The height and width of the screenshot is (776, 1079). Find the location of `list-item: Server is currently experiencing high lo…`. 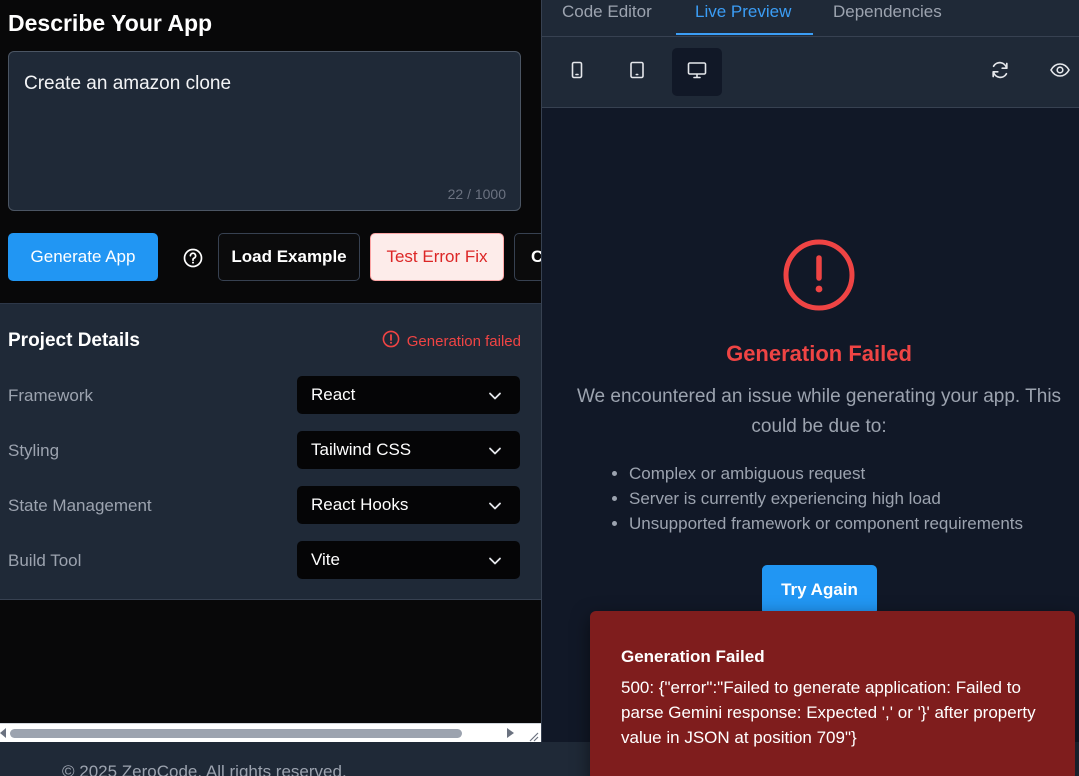

list-item: Server is currently experiencing high lo… is located at coordinates (826, 498).